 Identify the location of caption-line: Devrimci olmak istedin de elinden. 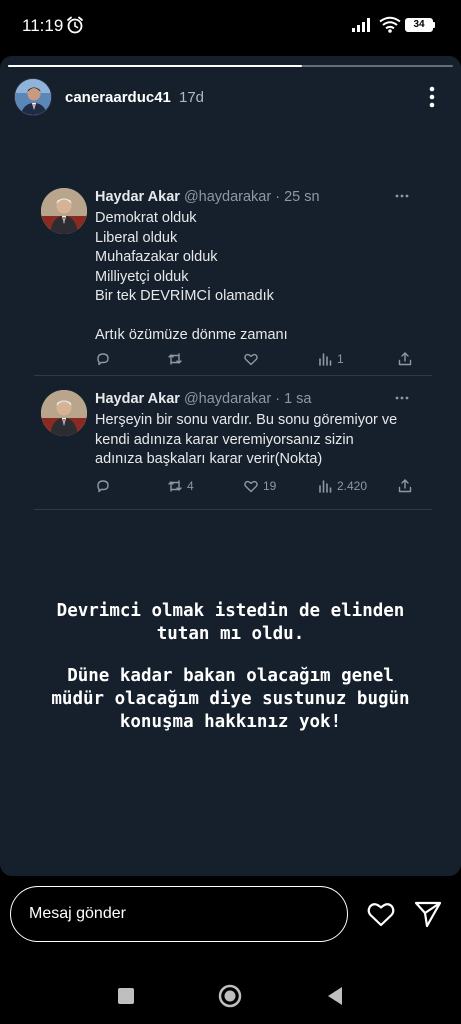
(230, 611).